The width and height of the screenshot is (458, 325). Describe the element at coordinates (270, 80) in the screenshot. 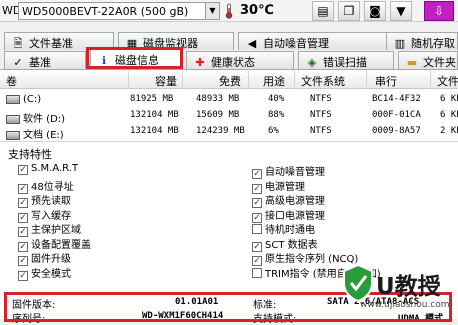

I see `col-usage: 用途` at that location.